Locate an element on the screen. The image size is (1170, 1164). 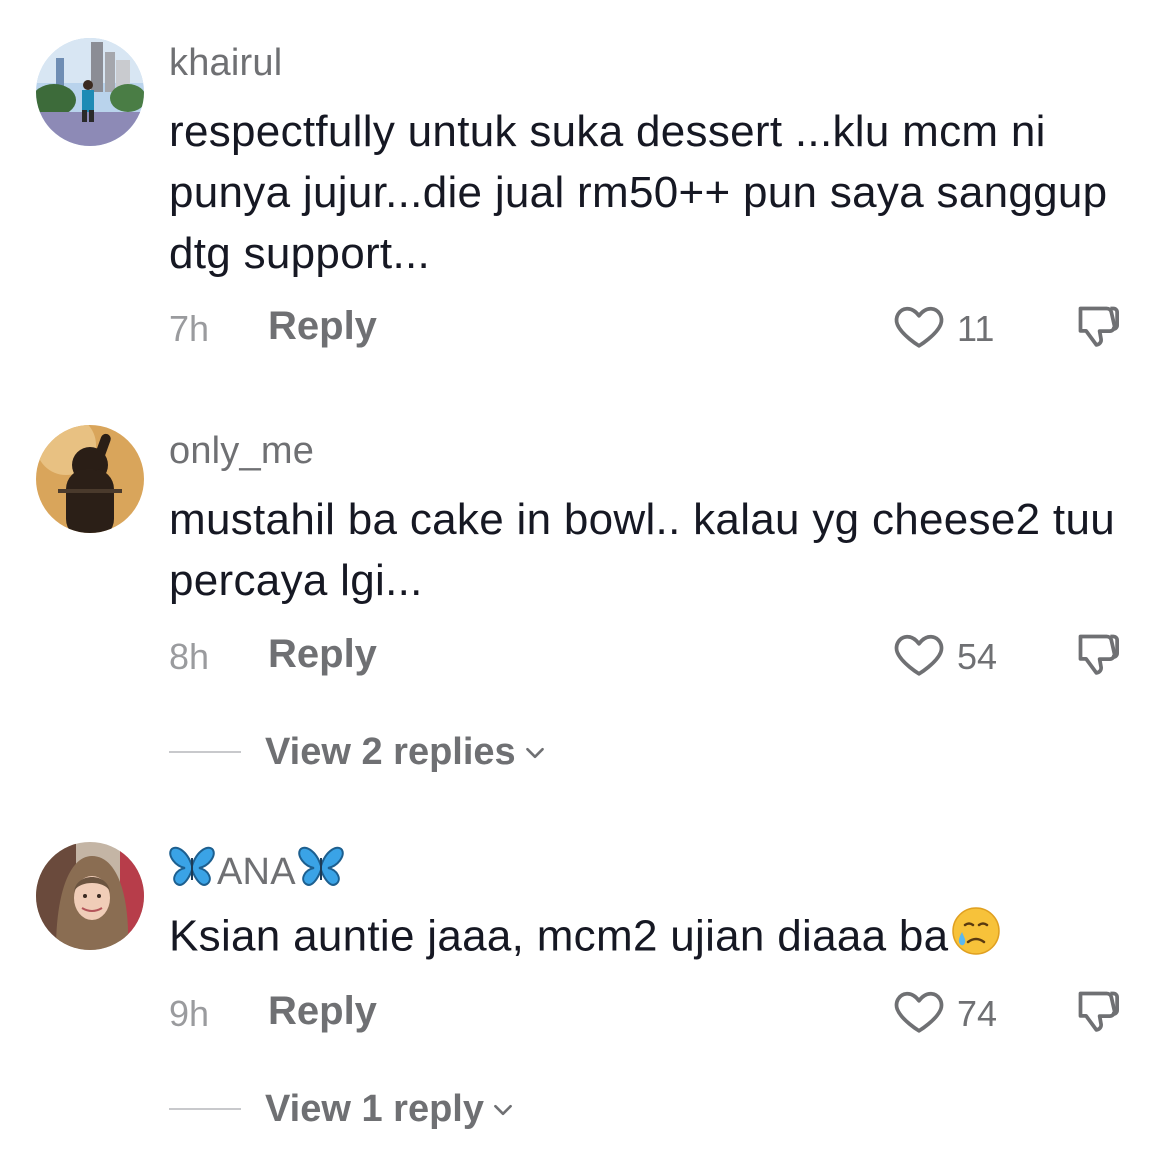
view-replies-button: View 2 replies is located at coordinates (358, 752).